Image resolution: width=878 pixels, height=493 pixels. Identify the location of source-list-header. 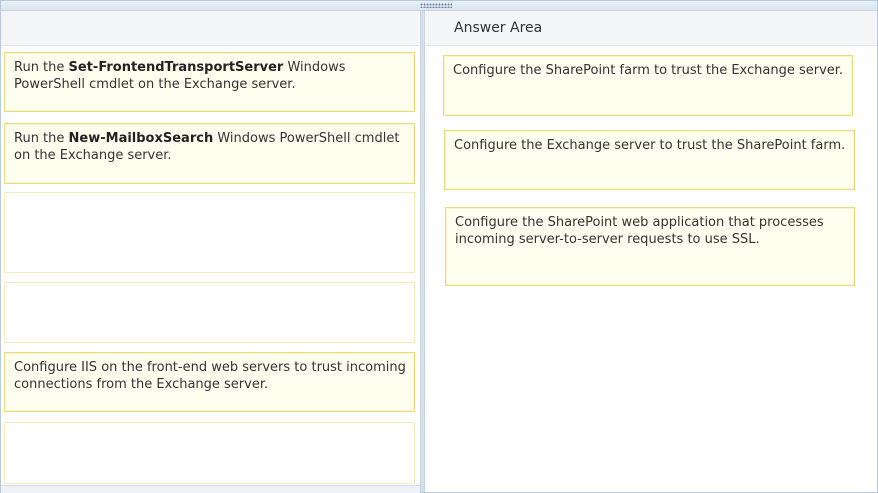
(210, 28).